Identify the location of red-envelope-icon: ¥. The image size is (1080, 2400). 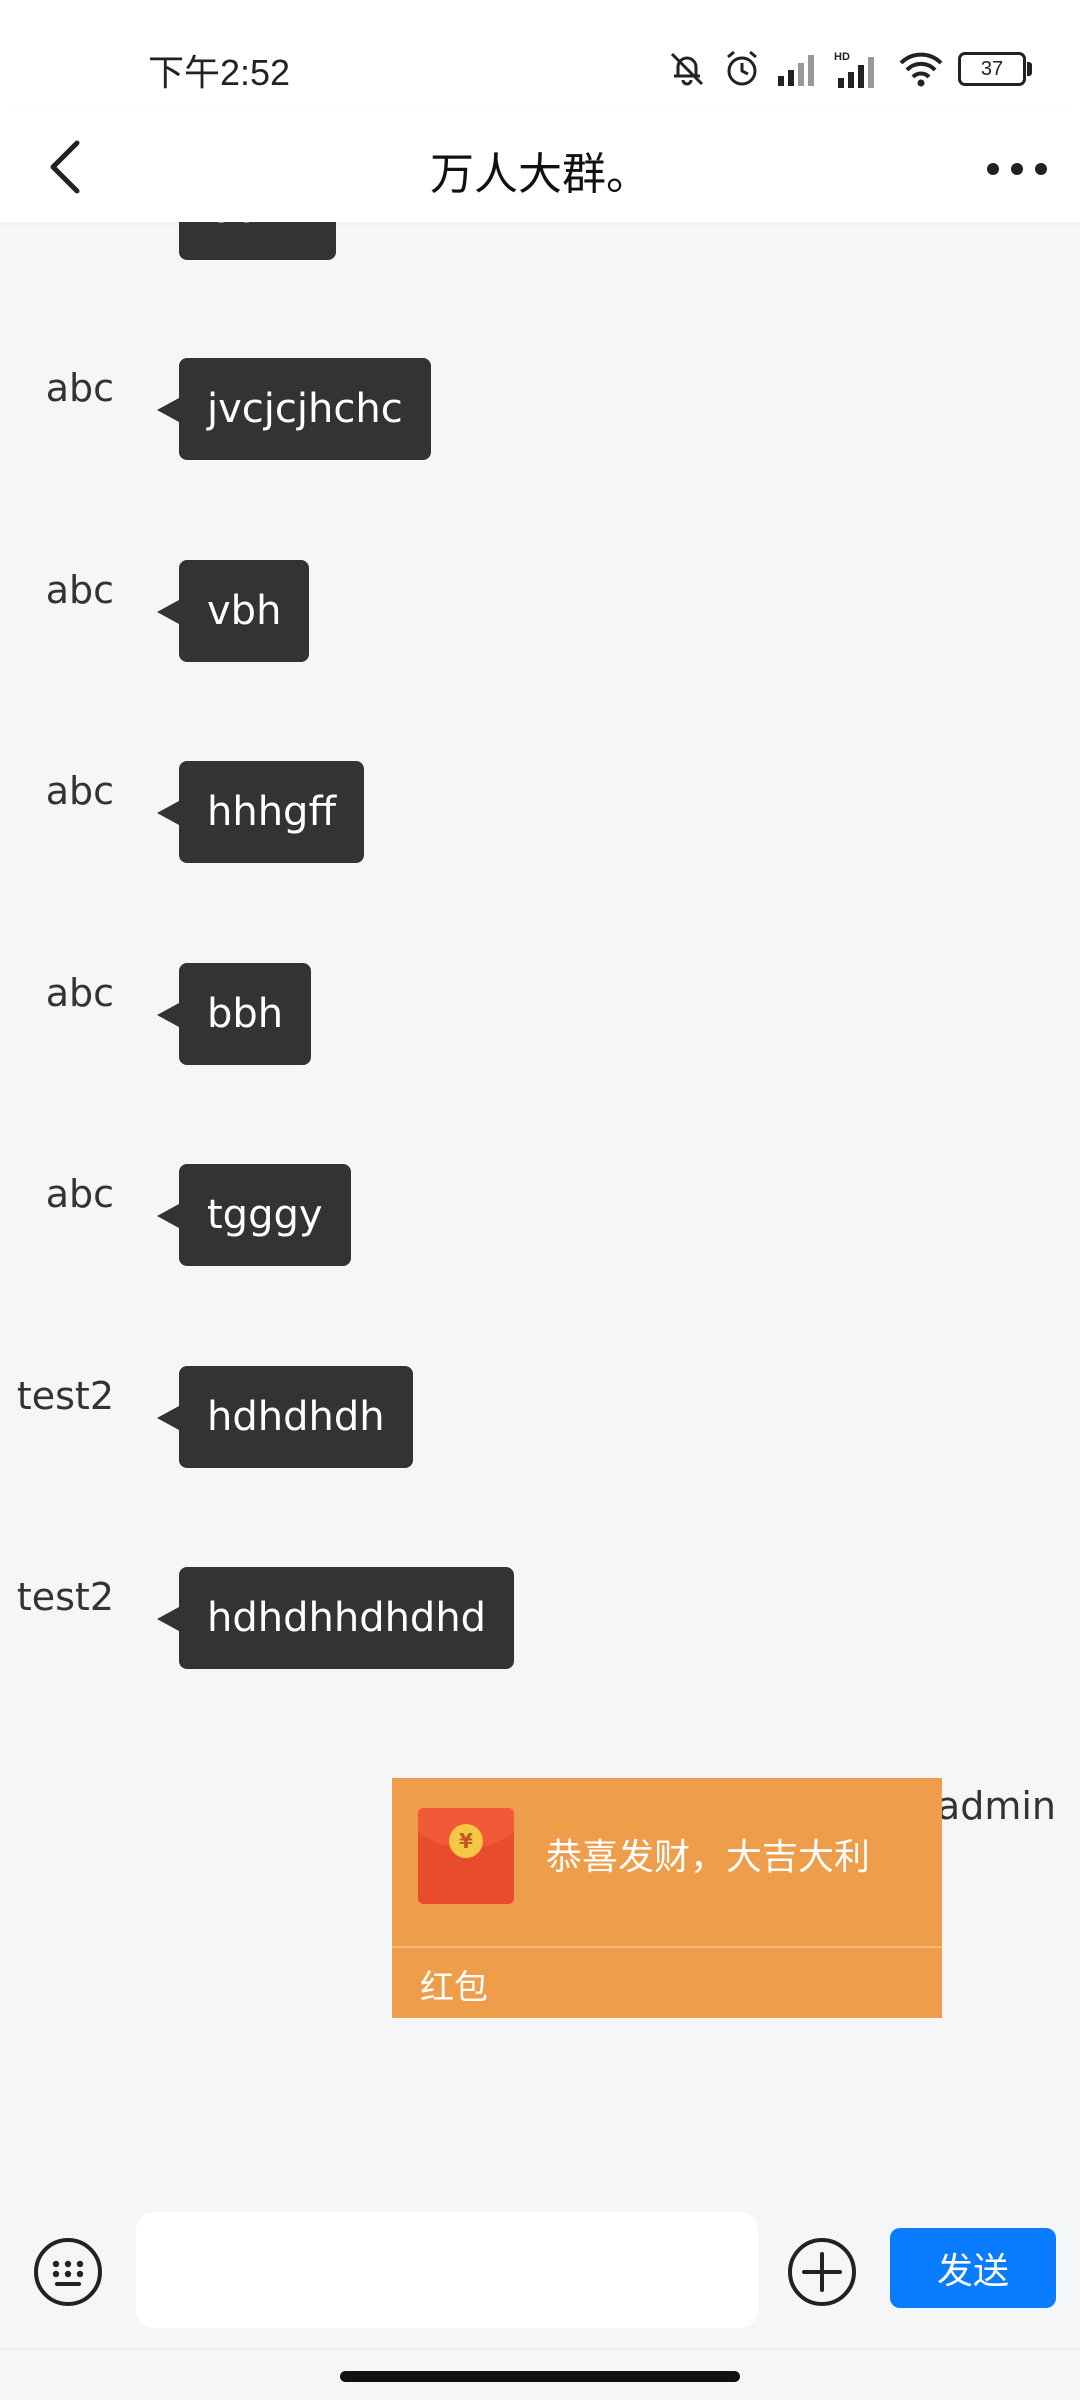
(466, 1856).